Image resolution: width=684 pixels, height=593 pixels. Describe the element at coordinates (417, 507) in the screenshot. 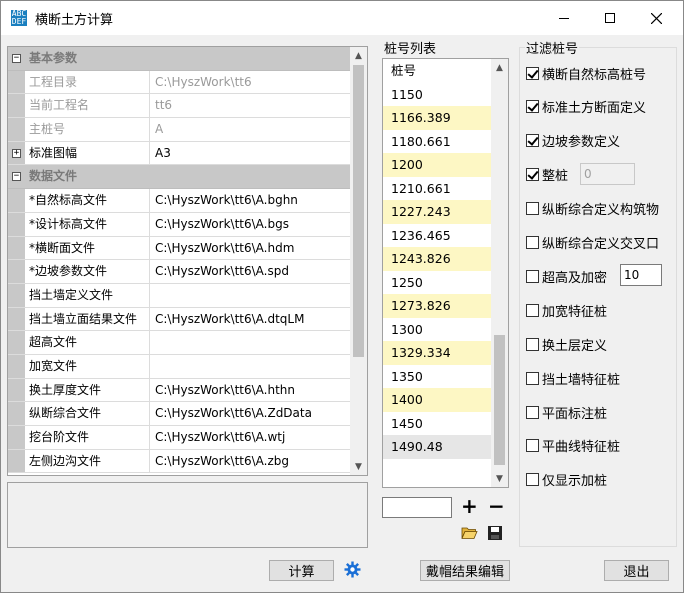

I see `pile-number-input` at that location.